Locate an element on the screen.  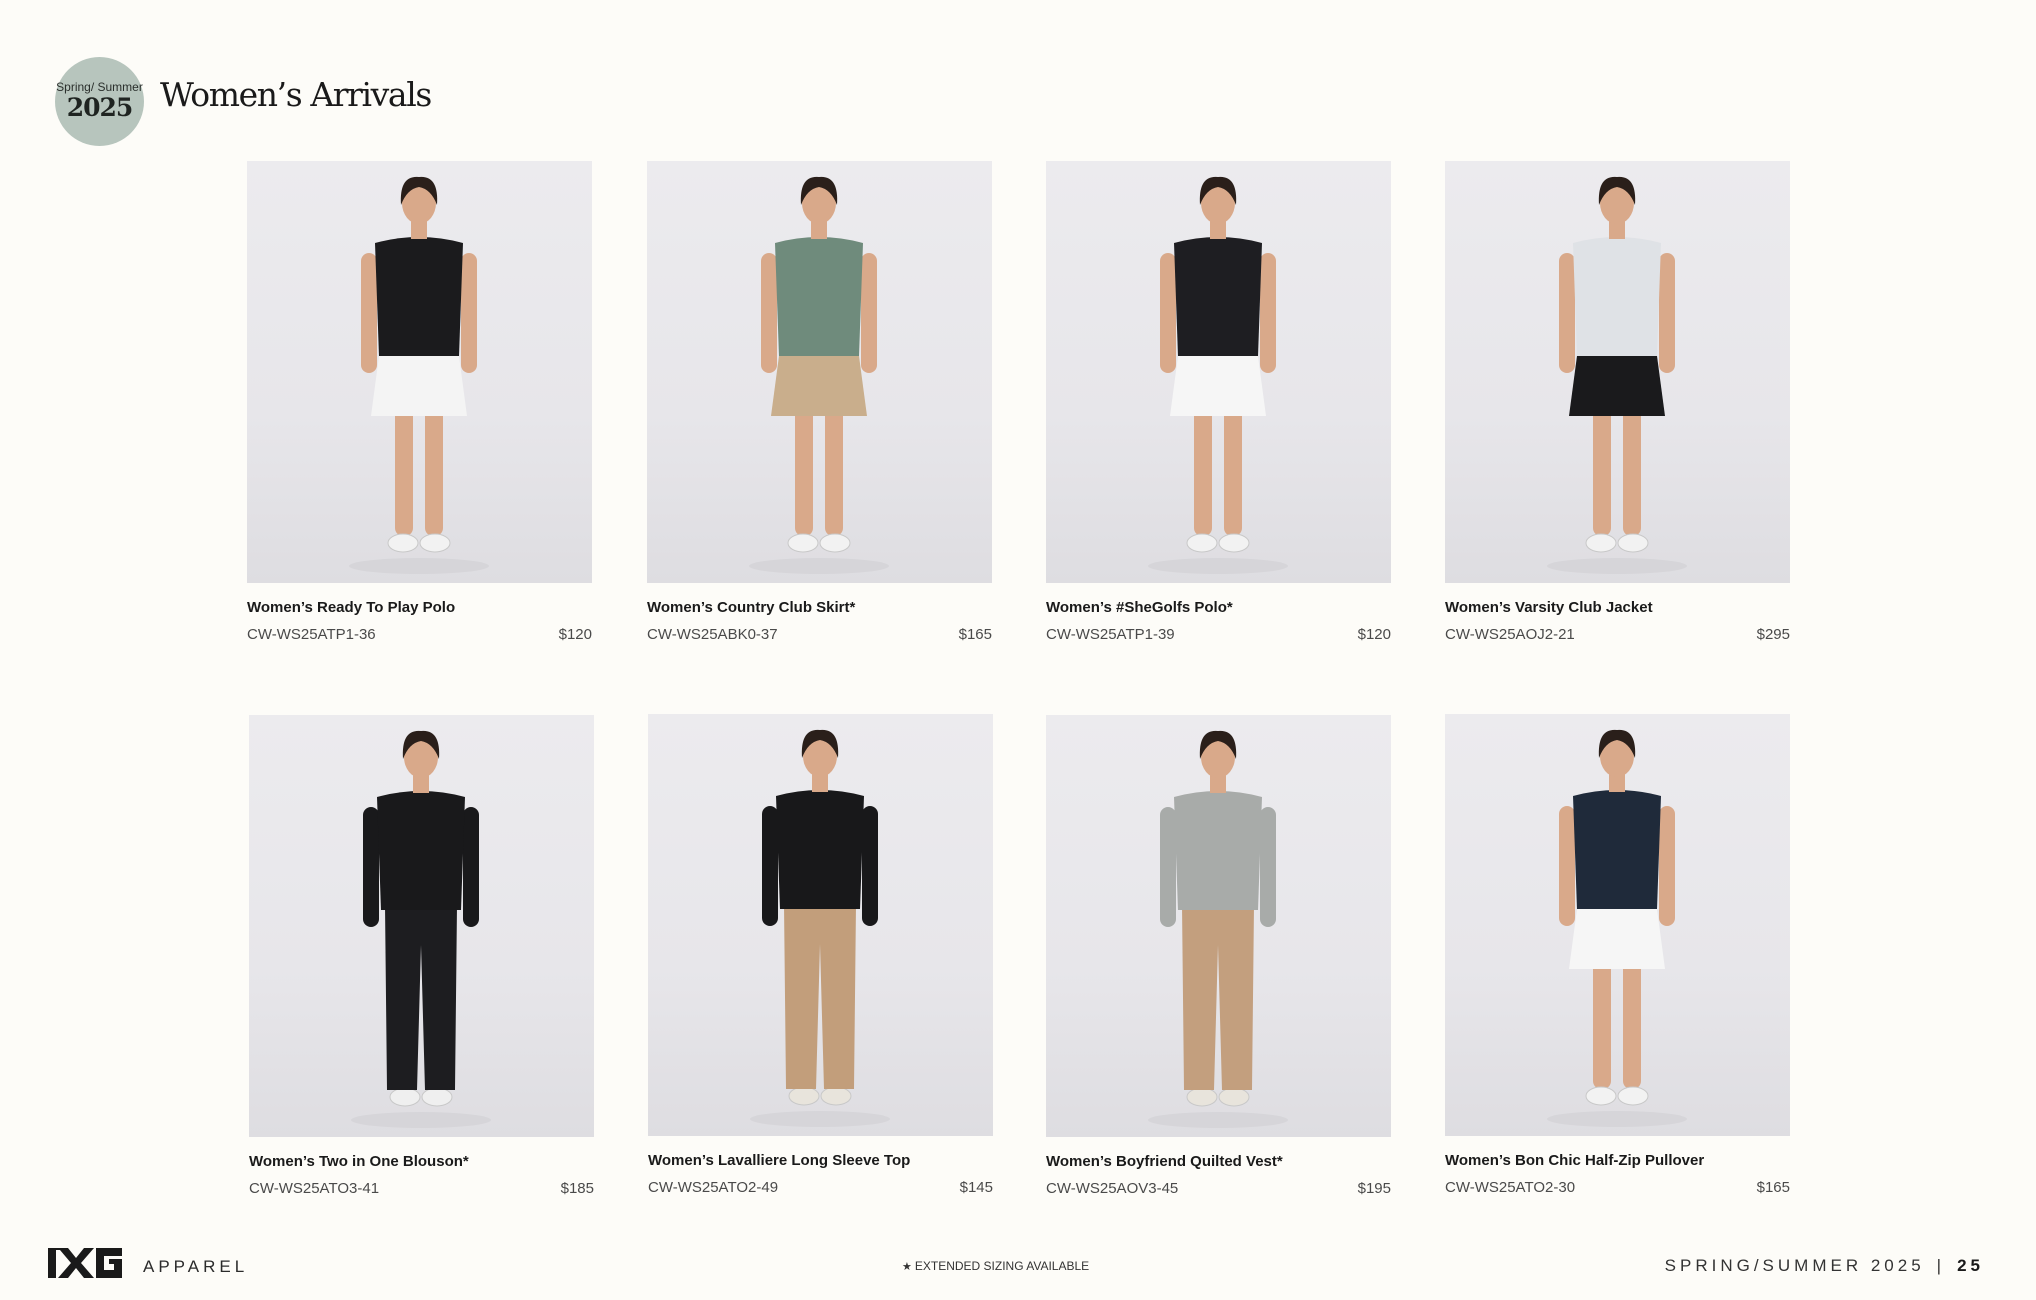
product-price: $185 is located at coordinates (577, 1188).